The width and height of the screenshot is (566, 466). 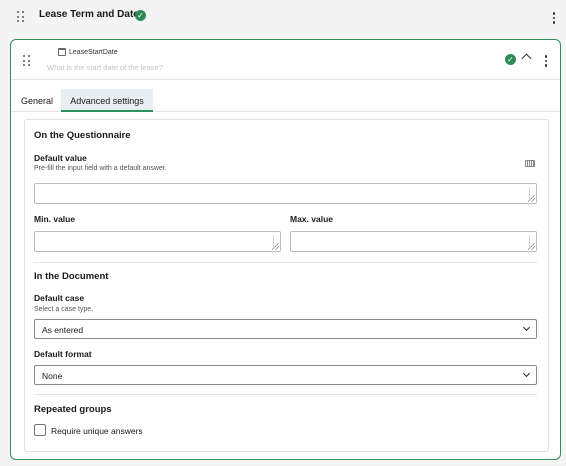 I want to click on default-format-label: Default format, so click(x=63, y=354).